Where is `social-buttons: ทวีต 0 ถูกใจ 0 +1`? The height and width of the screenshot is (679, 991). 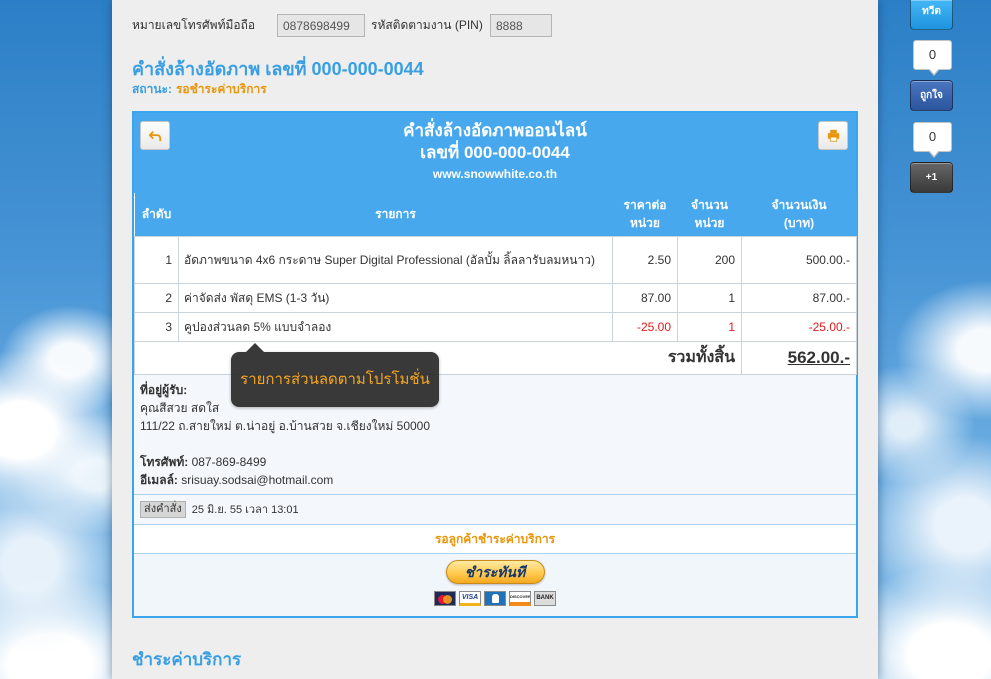 social-buttons: ทวีต 0 ถูกใจ 0 +1 is located at coordinates (931, 100).